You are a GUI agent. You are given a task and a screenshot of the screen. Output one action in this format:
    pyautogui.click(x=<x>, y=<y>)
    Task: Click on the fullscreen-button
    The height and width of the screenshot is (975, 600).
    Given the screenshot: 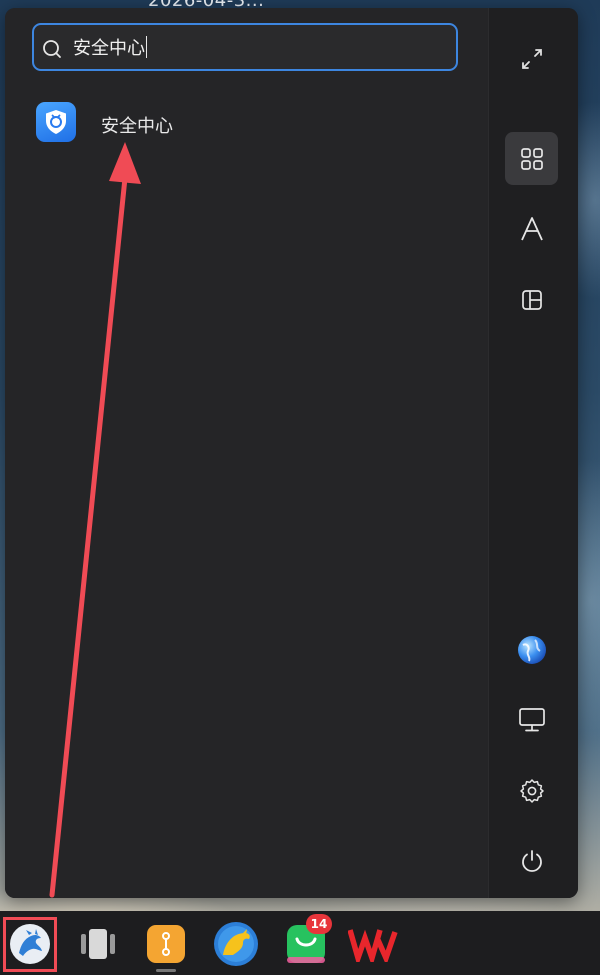 What is the action you would take?
    pyautogui.click(x=531, y=58)
    